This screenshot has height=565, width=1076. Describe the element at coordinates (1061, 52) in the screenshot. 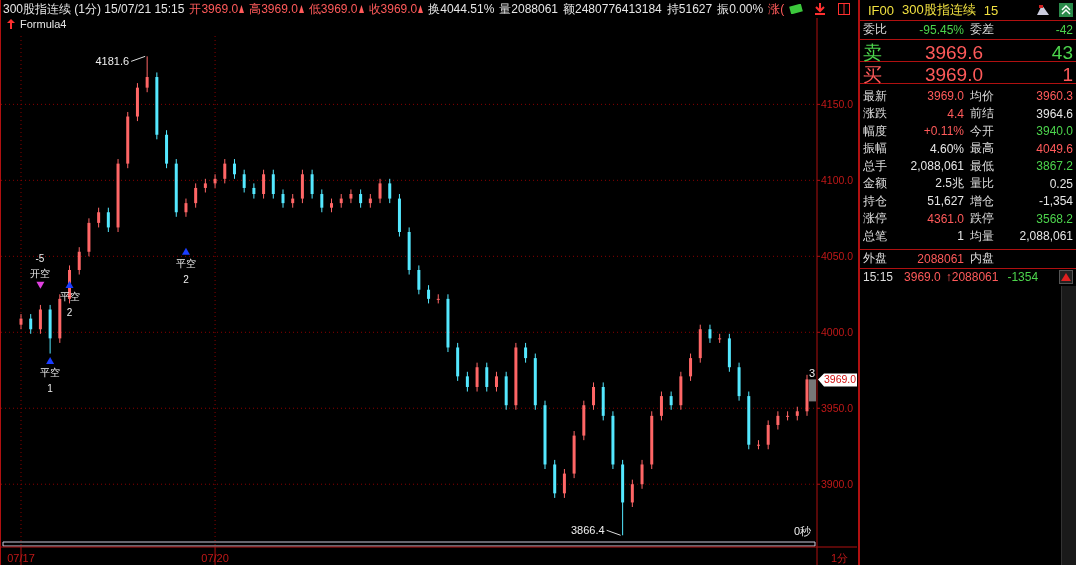

I see `book-volume: 43` at that location.